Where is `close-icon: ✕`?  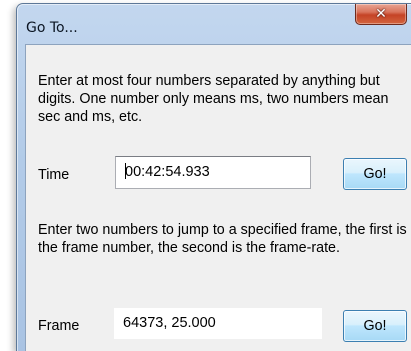
close-icon: ✕ is located at coordinates (381, 14).